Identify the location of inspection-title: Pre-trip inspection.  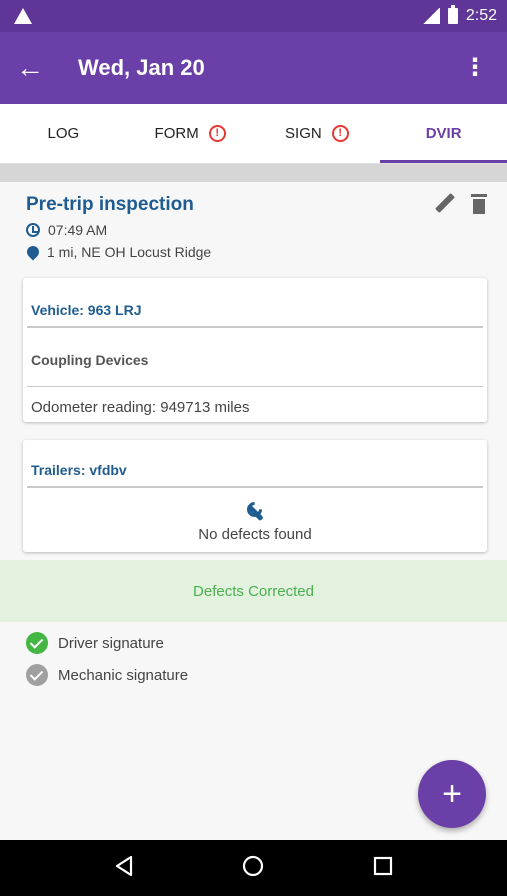
(110, 204).